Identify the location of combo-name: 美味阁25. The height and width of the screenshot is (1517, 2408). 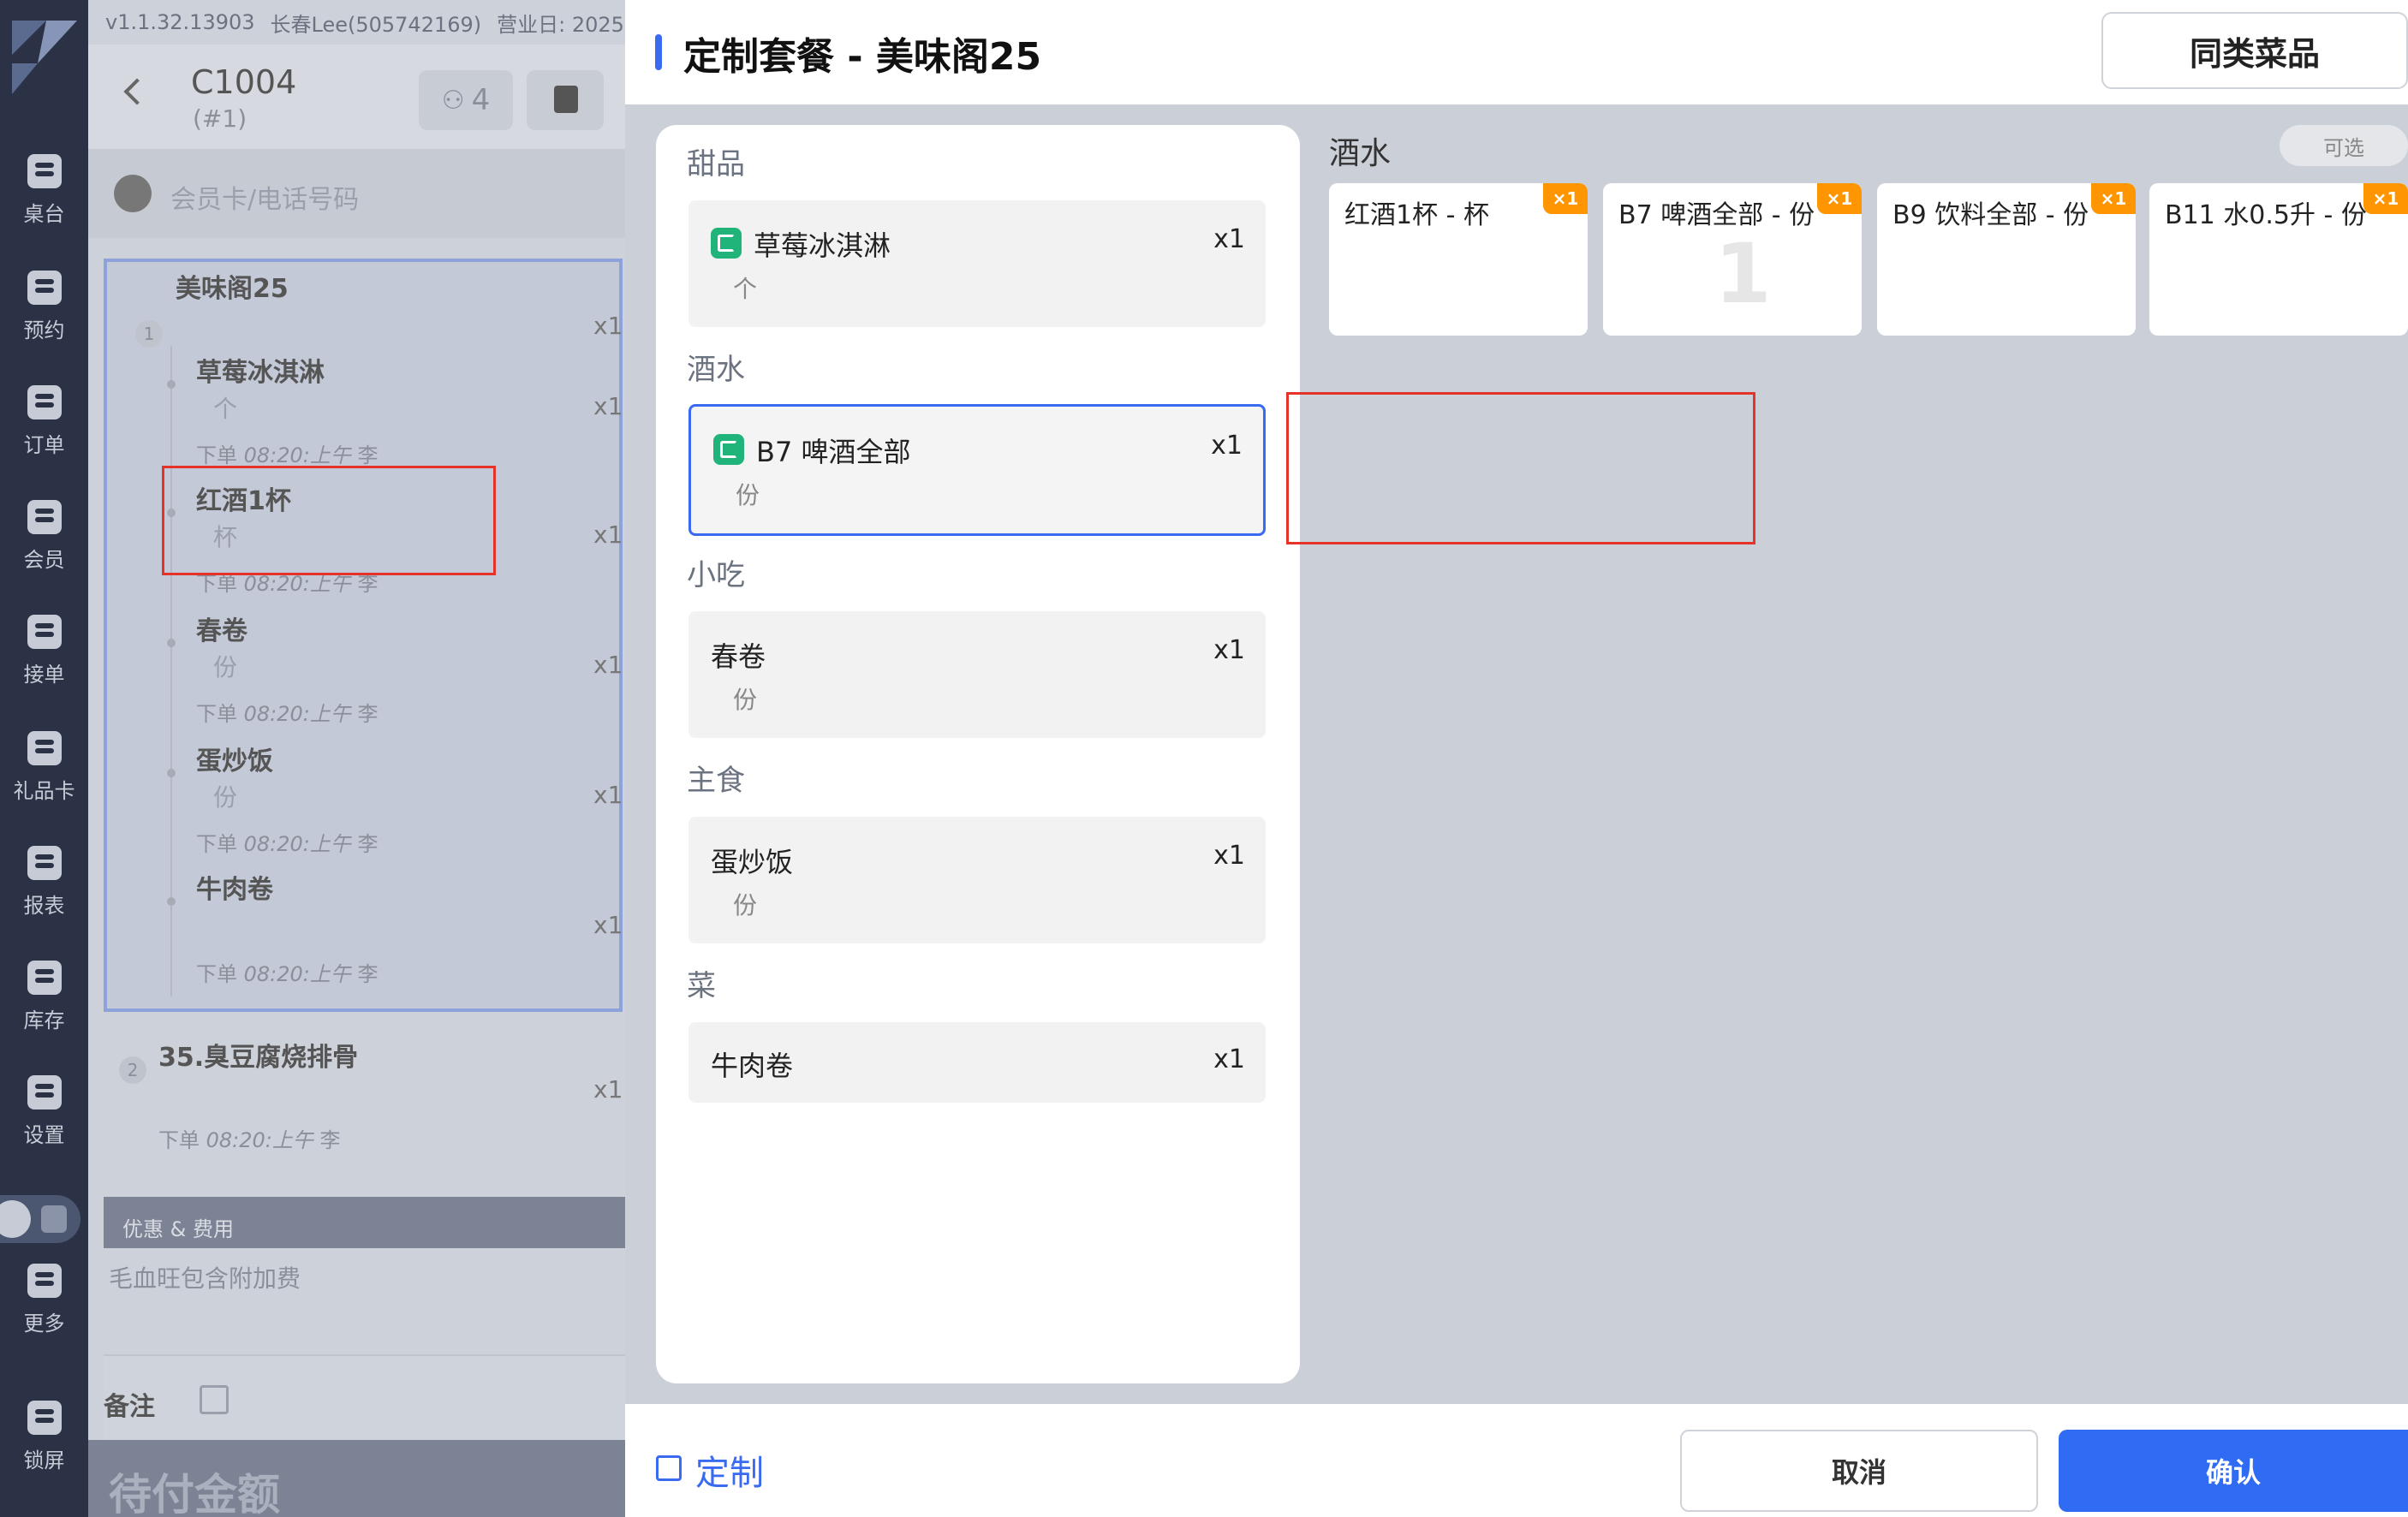
(232, 289).